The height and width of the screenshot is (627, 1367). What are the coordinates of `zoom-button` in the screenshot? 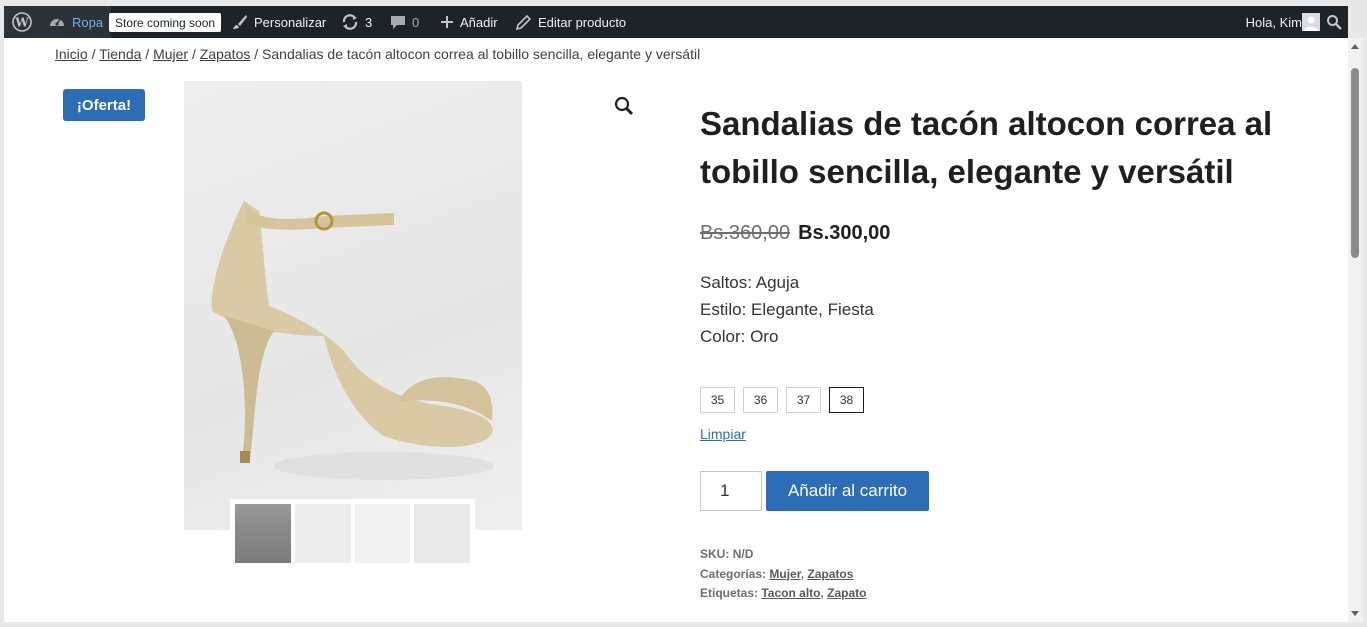 It's located at (624, 106).